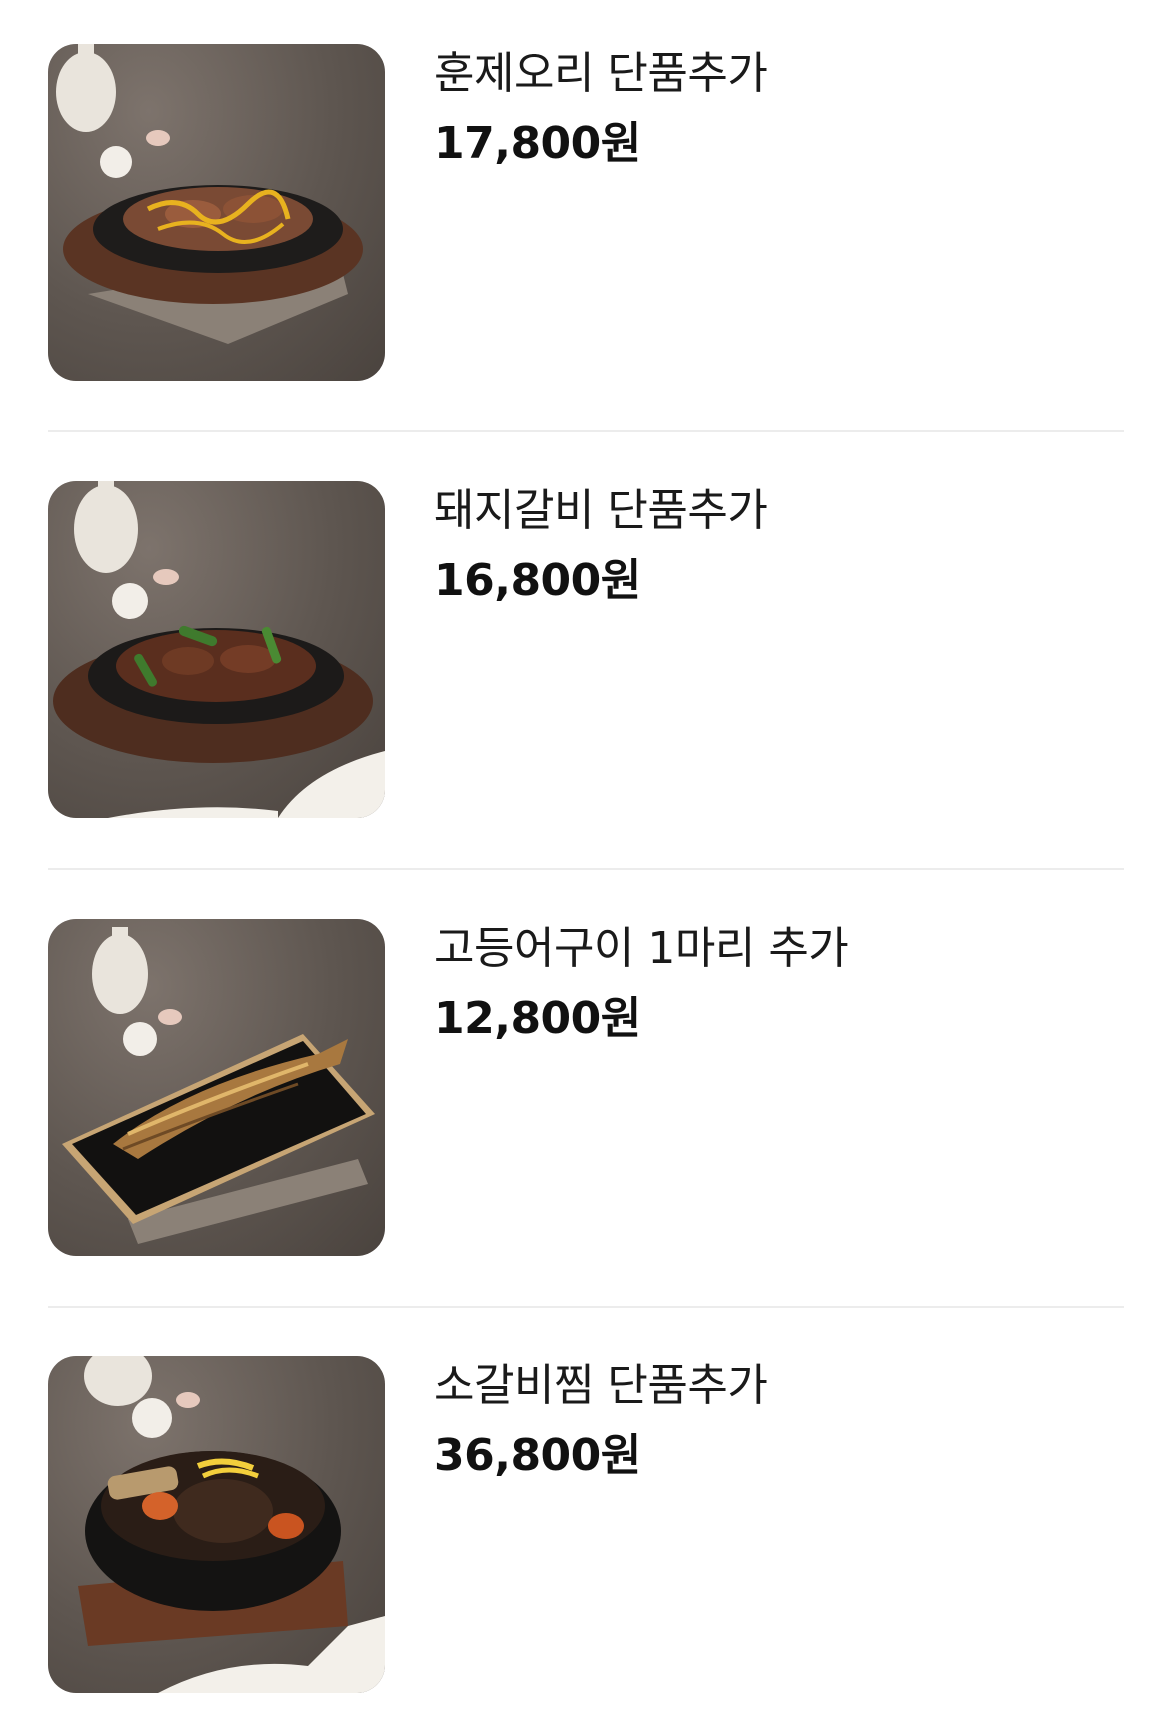 This screenshot has width=1170, height=1711. Describe the element at coordinates (601, 510) in the screenshot. I see `menu-item-name: 돼지갈비 단품추가` at that location.